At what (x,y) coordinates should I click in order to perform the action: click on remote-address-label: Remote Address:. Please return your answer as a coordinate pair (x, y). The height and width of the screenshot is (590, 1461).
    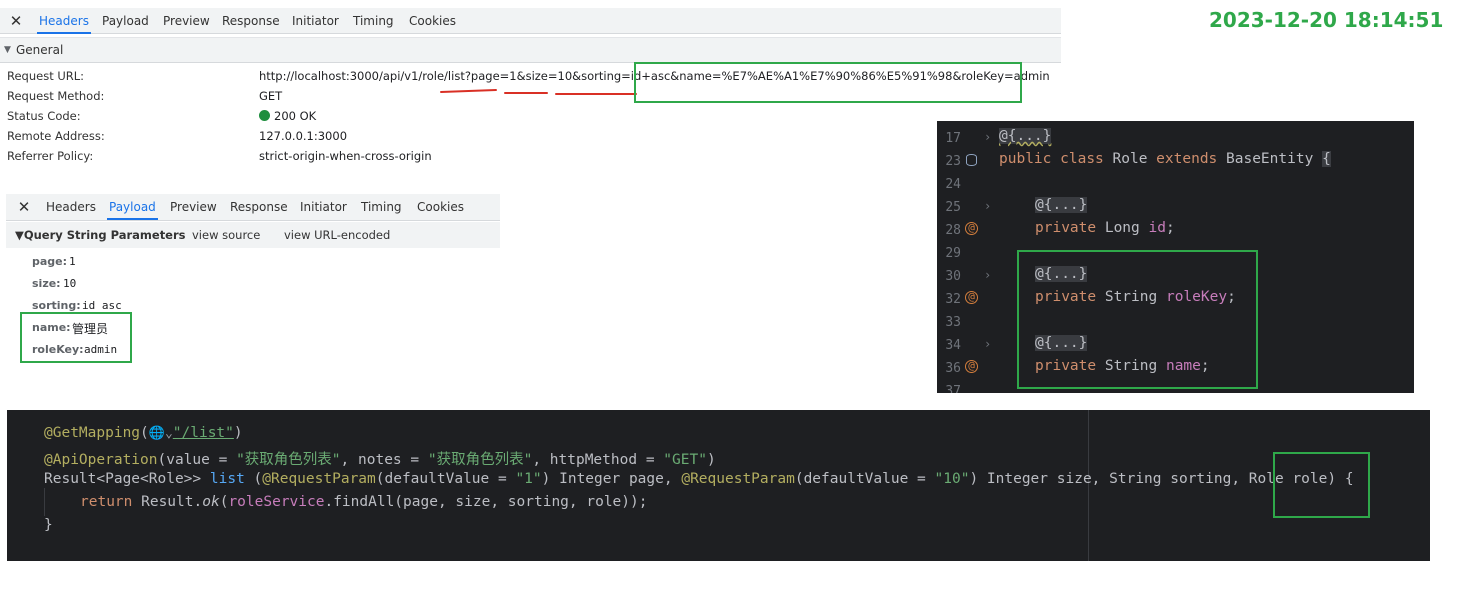
    Looking at the image, I should click on (56, 136).